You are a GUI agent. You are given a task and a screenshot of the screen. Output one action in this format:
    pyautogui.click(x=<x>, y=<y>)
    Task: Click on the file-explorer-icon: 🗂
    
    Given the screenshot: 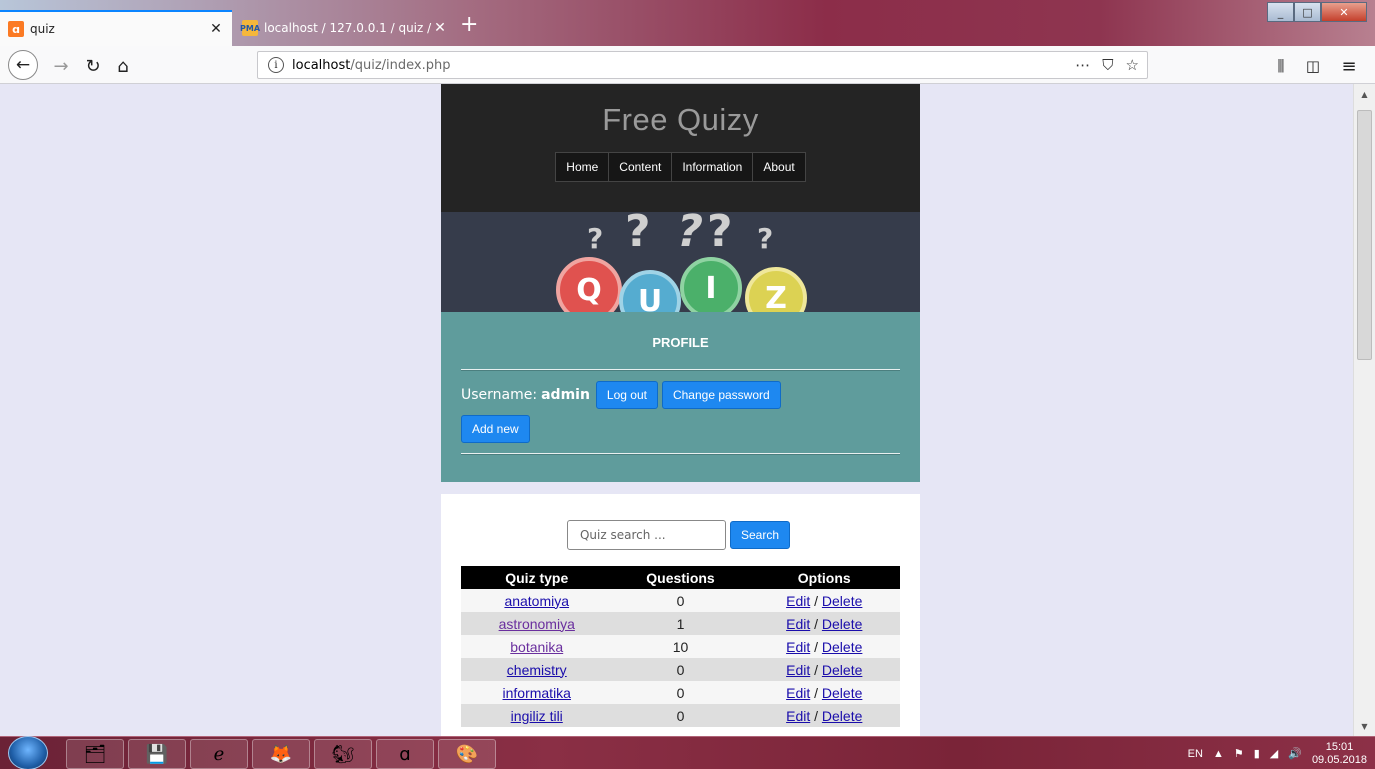 What is the action you would take?
    pyautogui.click(x=95, y=754)
    